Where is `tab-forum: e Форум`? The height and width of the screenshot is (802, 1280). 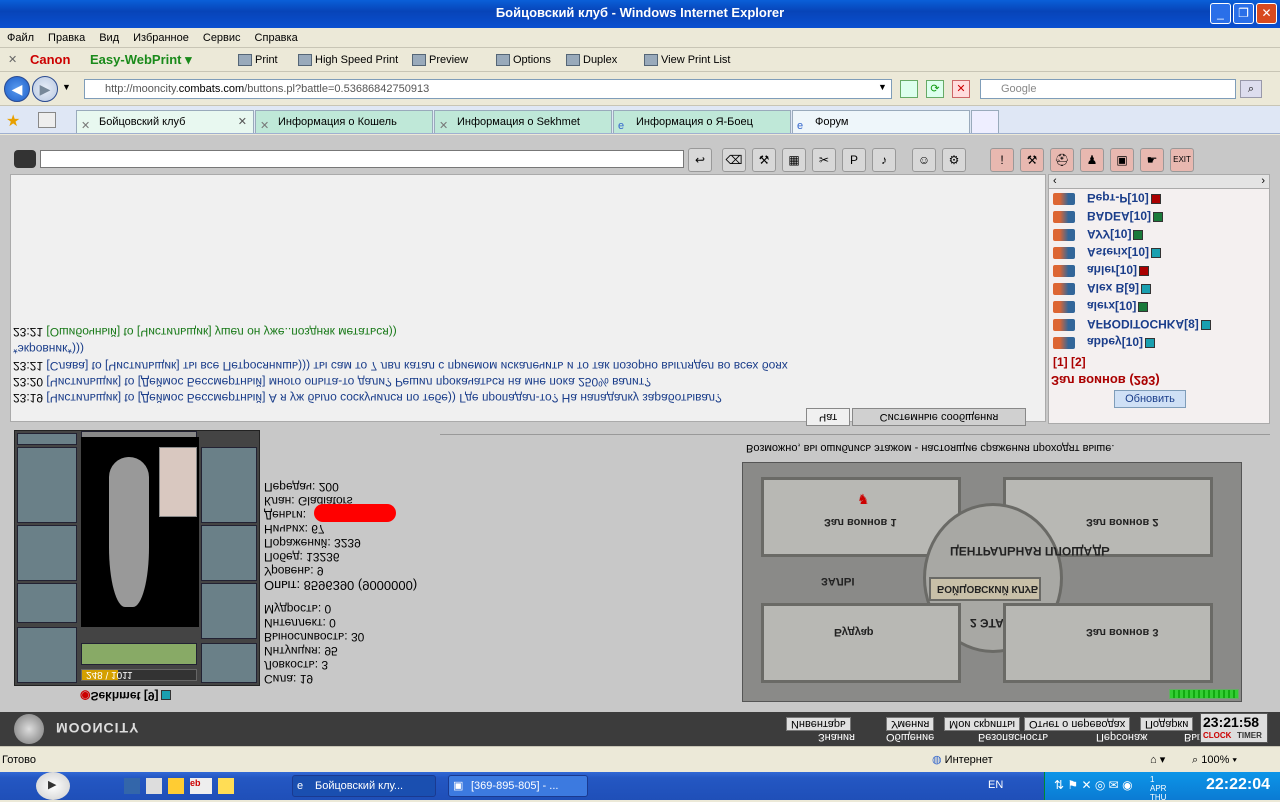
tab-forum: e Форум is located at coordinates (881, 121).